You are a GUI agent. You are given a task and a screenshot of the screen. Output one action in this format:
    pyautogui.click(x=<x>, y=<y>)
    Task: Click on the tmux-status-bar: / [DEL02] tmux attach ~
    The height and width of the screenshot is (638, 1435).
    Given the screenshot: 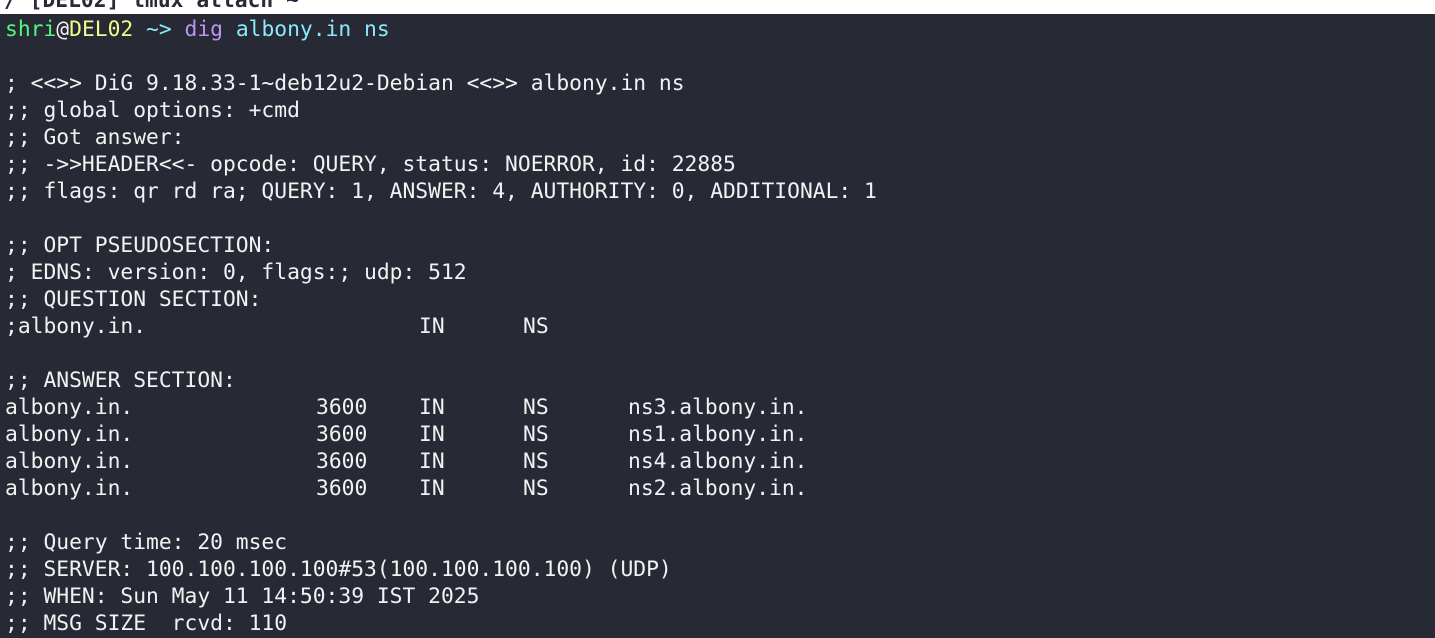 What is the action you would take?
    pyautogui.click(x=717, y=7)
    